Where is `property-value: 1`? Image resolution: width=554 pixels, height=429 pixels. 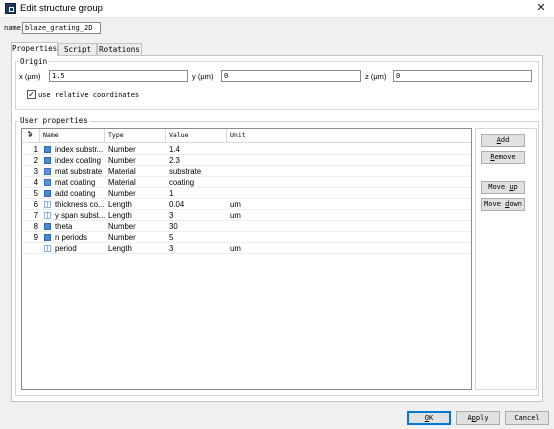
property-value: 1 is located at coordinates (171, 193).